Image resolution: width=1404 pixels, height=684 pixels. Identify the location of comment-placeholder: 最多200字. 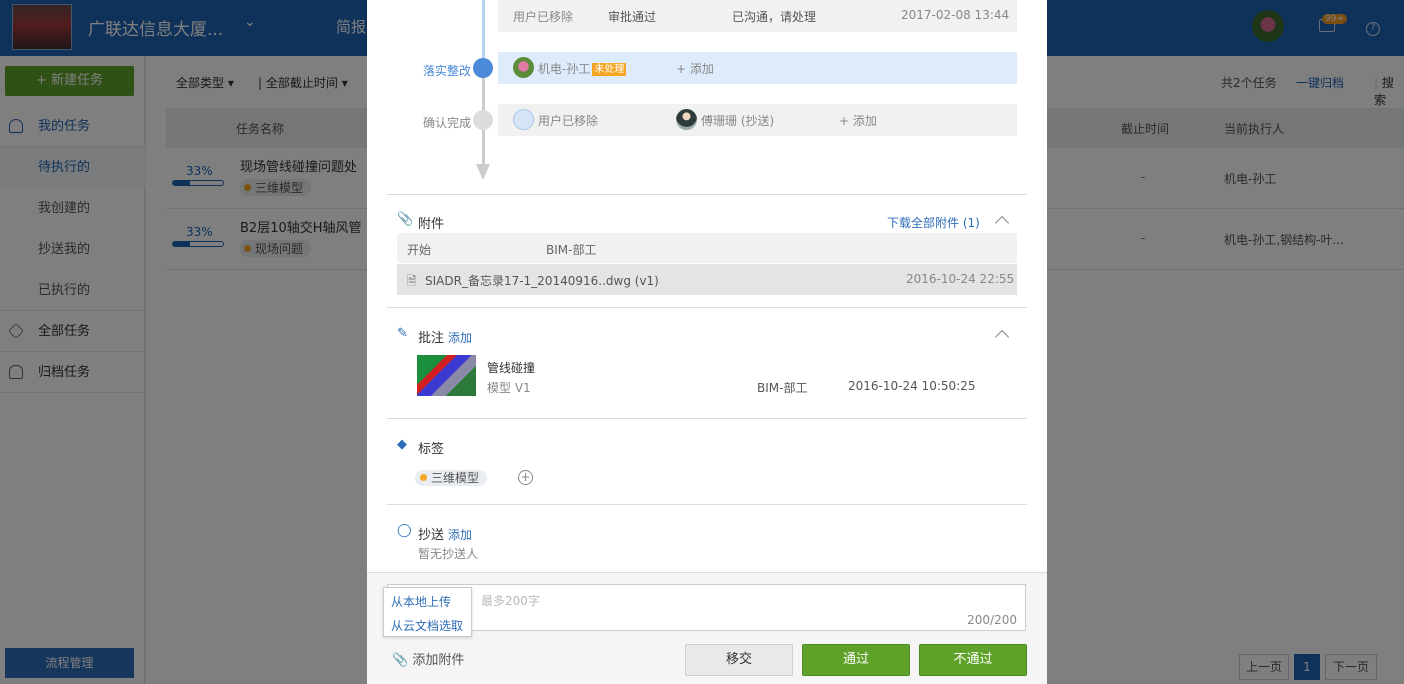
(510, 601).